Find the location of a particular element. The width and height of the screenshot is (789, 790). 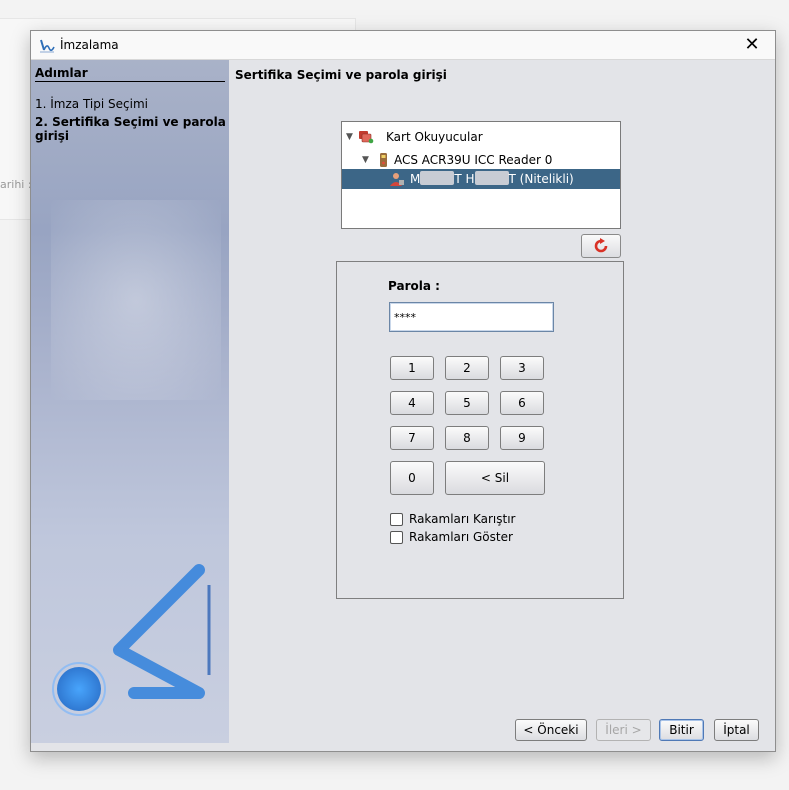

close-icon: ✕ is located at coordinates (752, 44).